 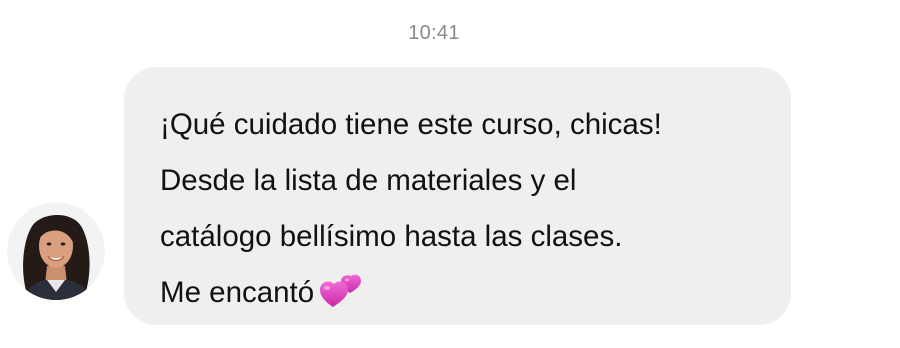 I want to click on avatar-photo, so click(x=56, y=251).